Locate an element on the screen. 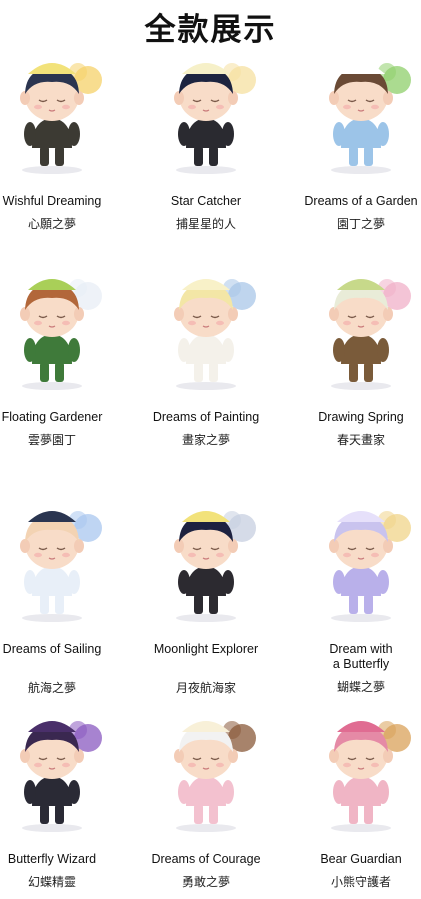  dreams-of-courage-figure-icon is located at coordinates (215, 776).